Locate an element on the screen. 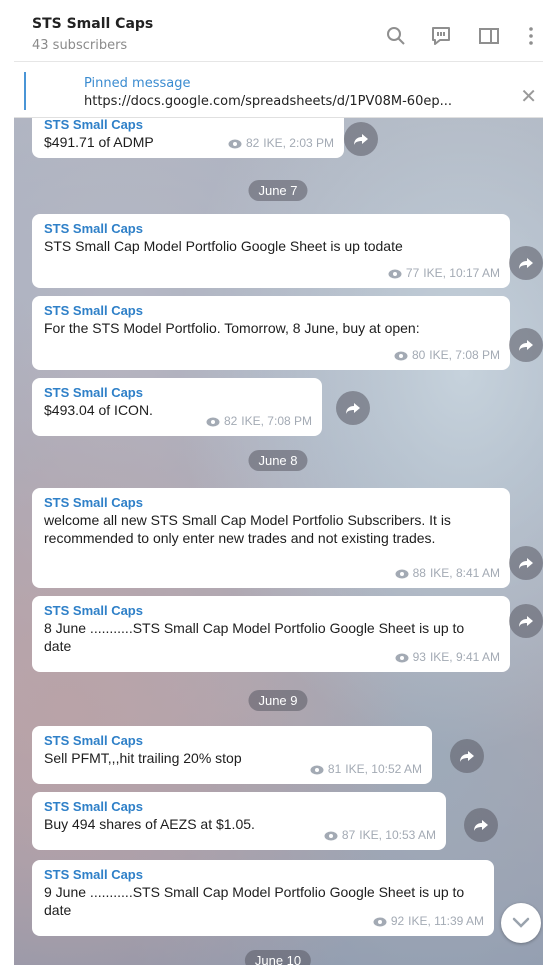 This screenshot has height=965, width=543. message-meta: 93 IKE, 9:41 AM is located at coordinates (447, 657).